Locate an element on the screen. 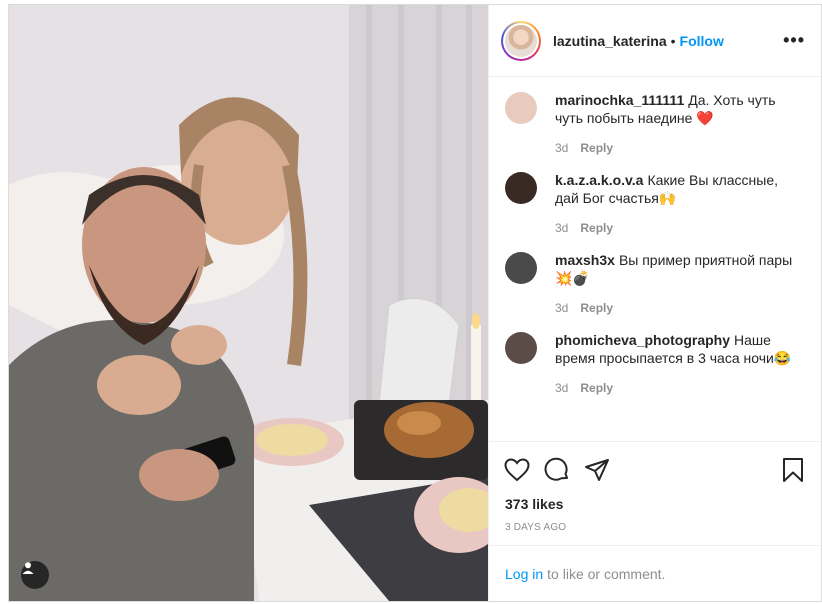 The height and width of the screenshot is (604, 822). commenter-username: maxsh3x is located at coordinates (585, 260).